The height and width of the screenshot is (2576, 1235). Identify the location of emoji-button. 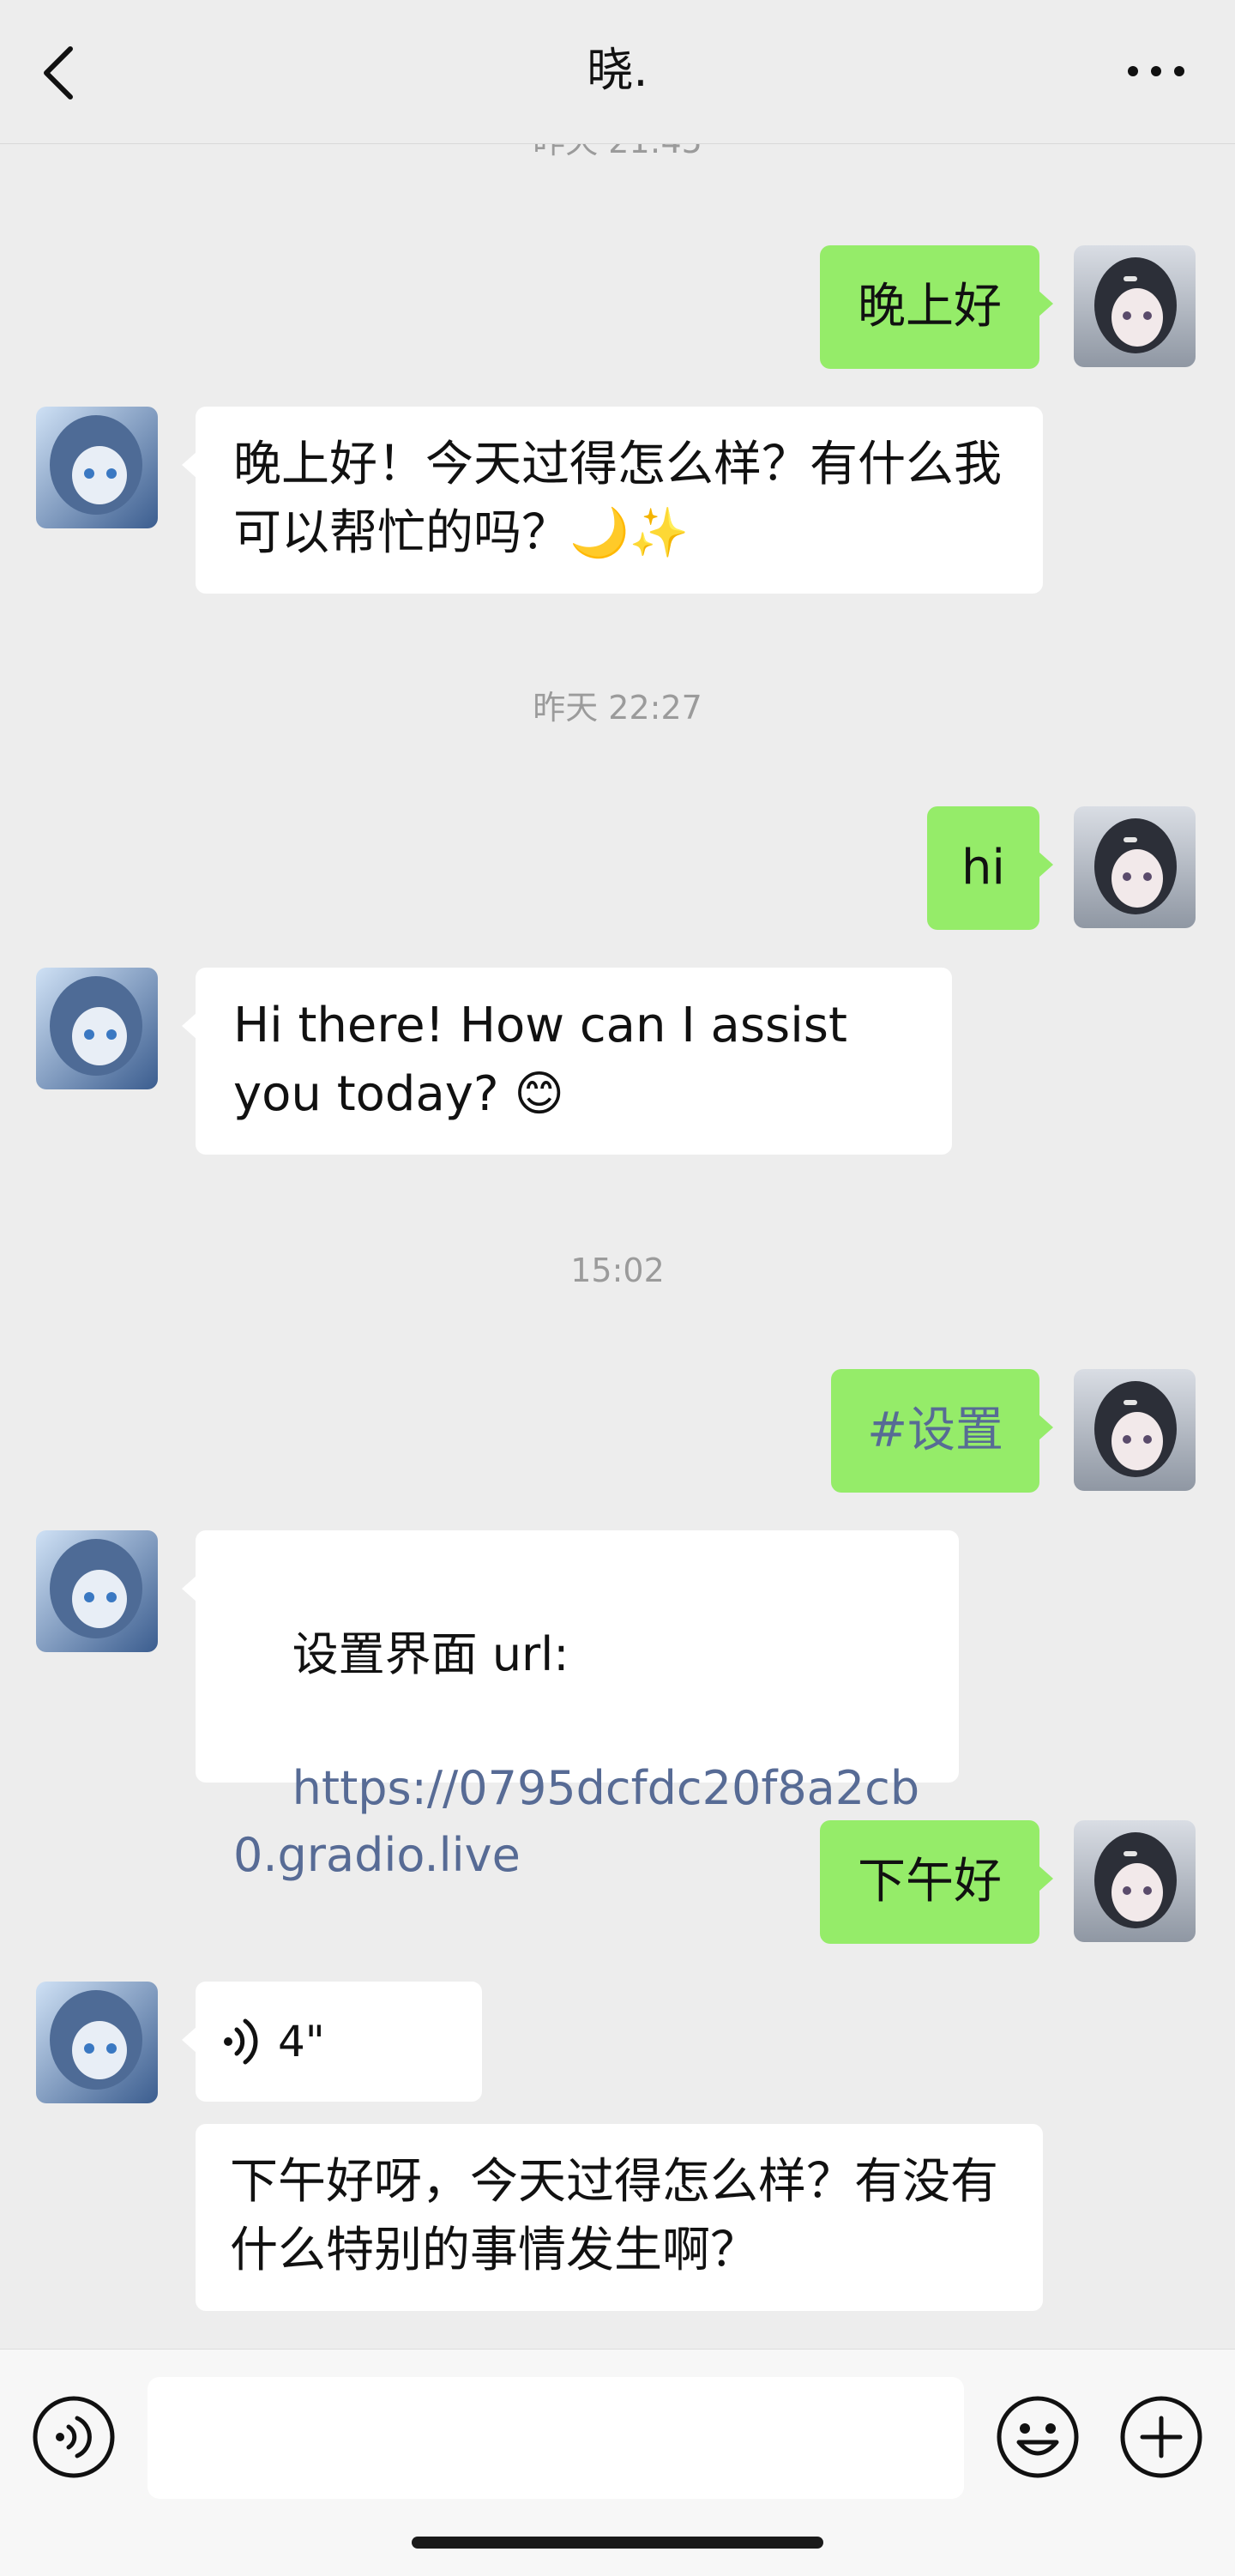
(1038, 2437).